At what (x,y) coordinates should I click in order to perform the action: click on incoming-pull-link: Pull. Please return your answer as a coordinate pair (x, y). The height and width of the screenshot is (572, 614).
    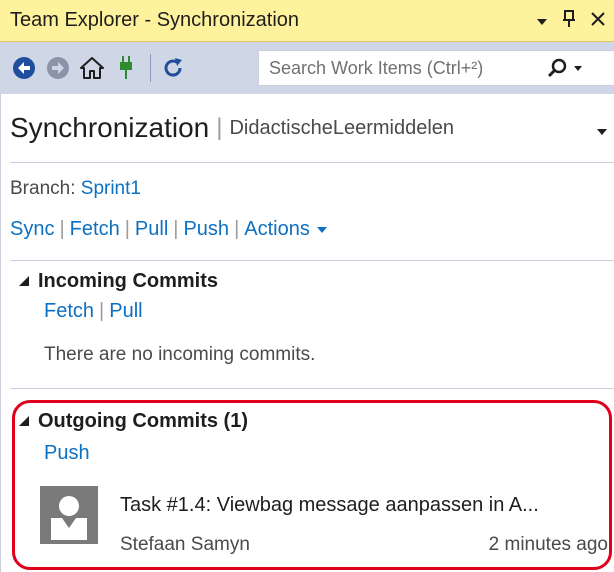
    Looking at the image, I should click on (125, 311).